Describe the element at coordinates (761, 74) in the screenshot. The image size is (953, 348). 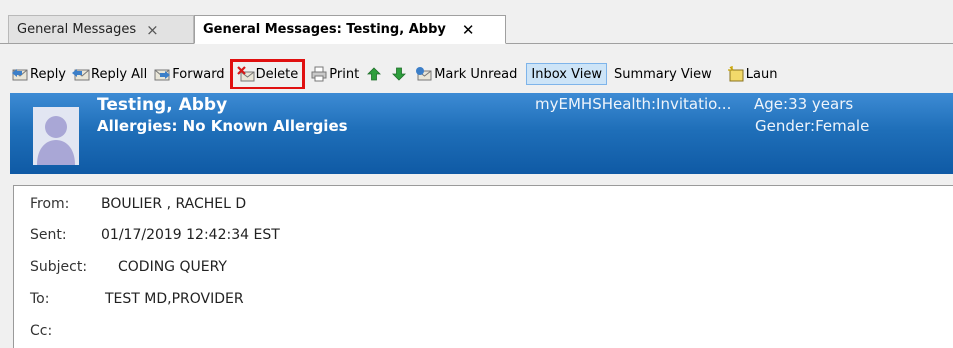
I see `launch-label: Laun` at that location.